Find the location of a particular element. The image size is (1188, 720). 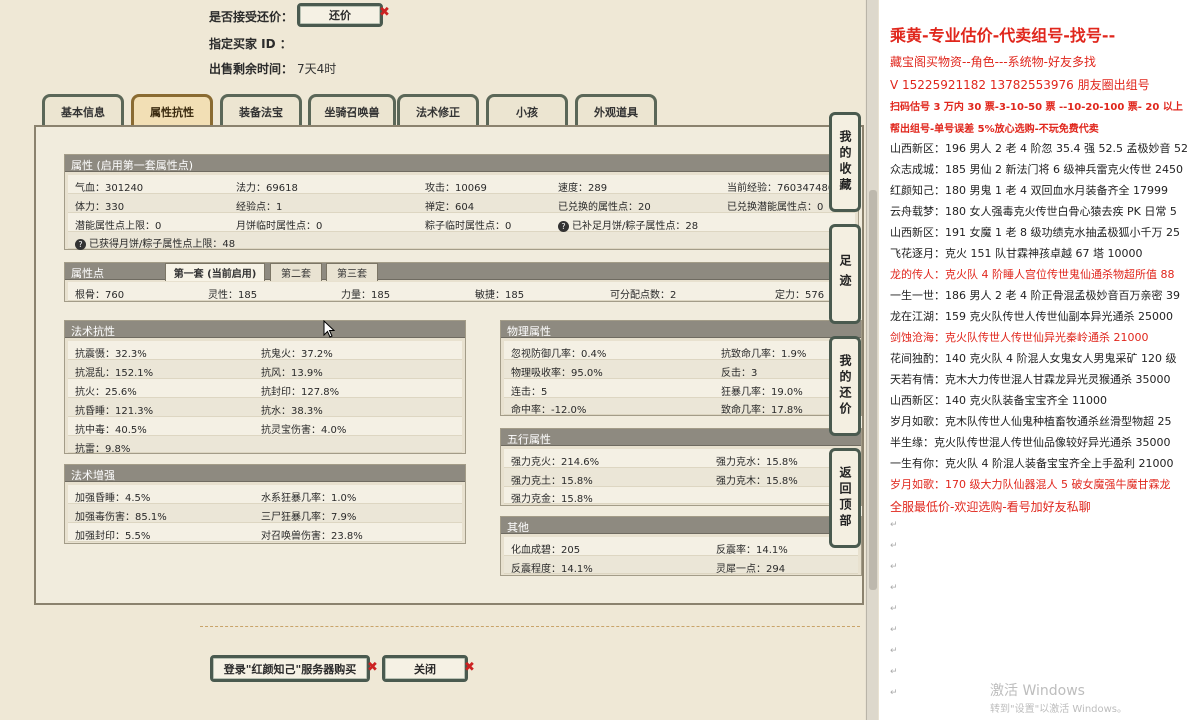

my-counter-offers-button: 我的还价 is located at coordinates (845, 386).